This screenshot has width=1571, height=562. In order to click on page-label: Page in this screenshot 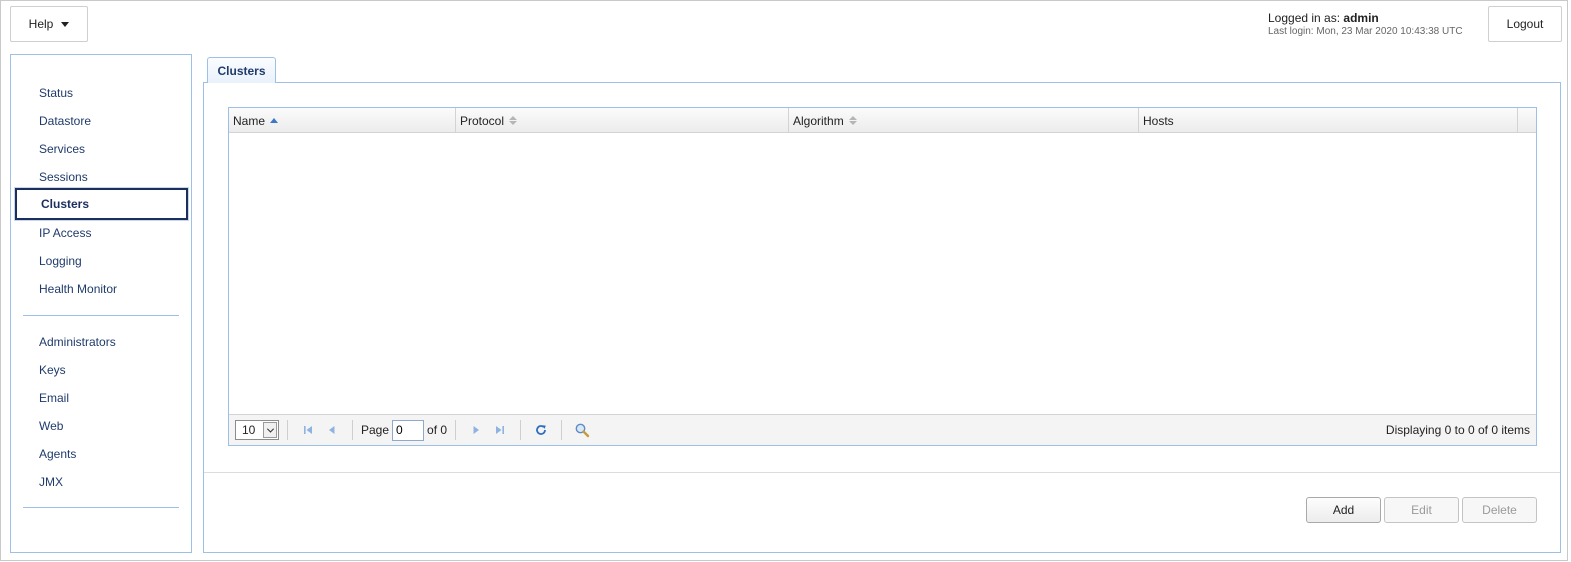, I will do `click(375, 430)`.